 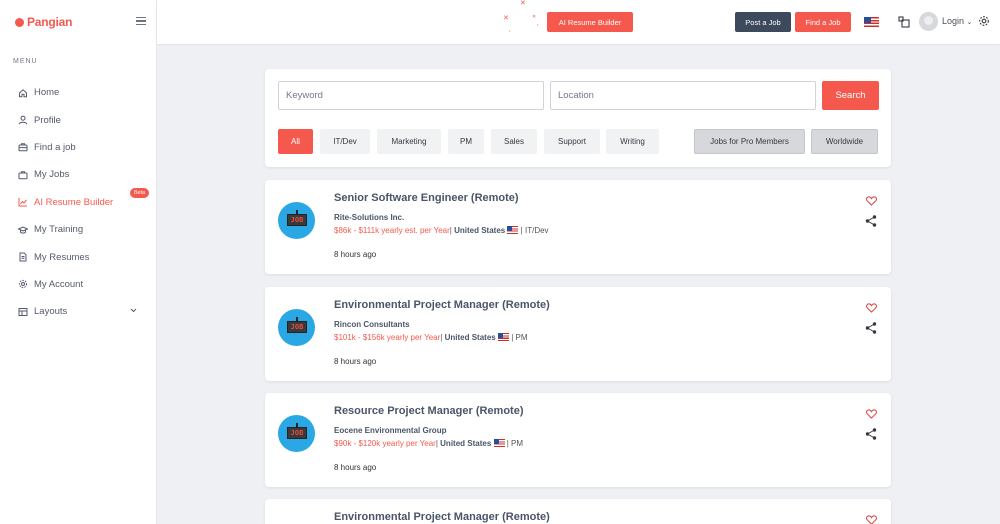 What do you see at coordinates (51, 312) in the screenshot?
I see `sidebar-item-label: Layouts` at bounding box center [51, 312].